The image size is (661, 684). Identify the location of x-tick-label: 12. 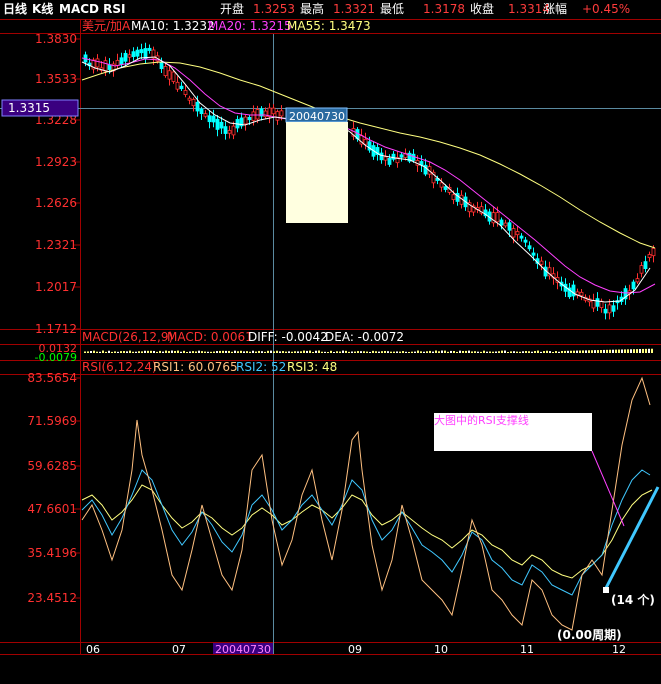
(619, 649).